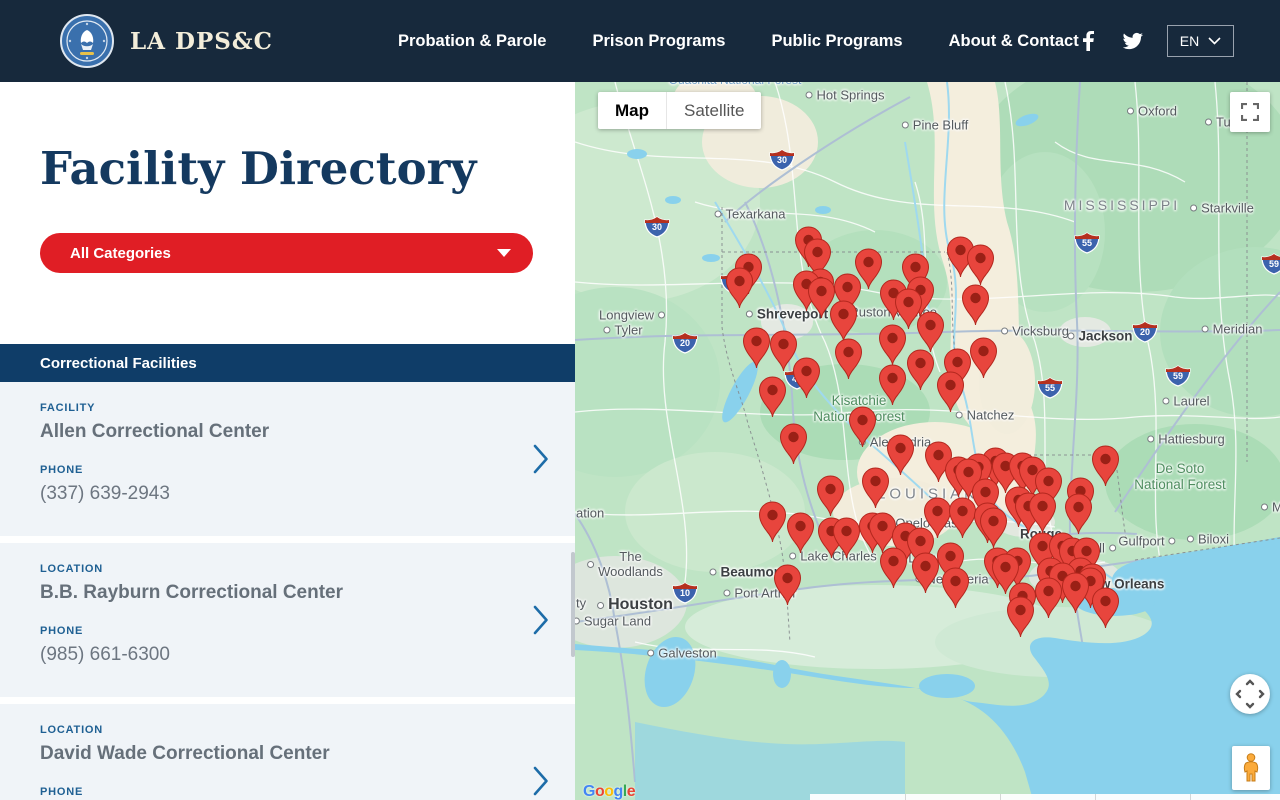 This screenshot has height=800, width=1280. I want to click on pegman-icon, so click(1251, 767).